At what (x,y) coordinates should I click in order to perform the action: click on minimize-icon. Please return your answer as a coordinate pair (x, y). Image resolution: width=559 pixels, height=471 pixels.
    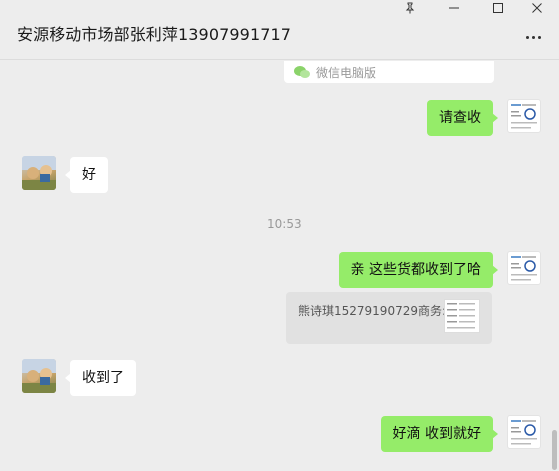
    Looking at the image, I should click on (454, 8).